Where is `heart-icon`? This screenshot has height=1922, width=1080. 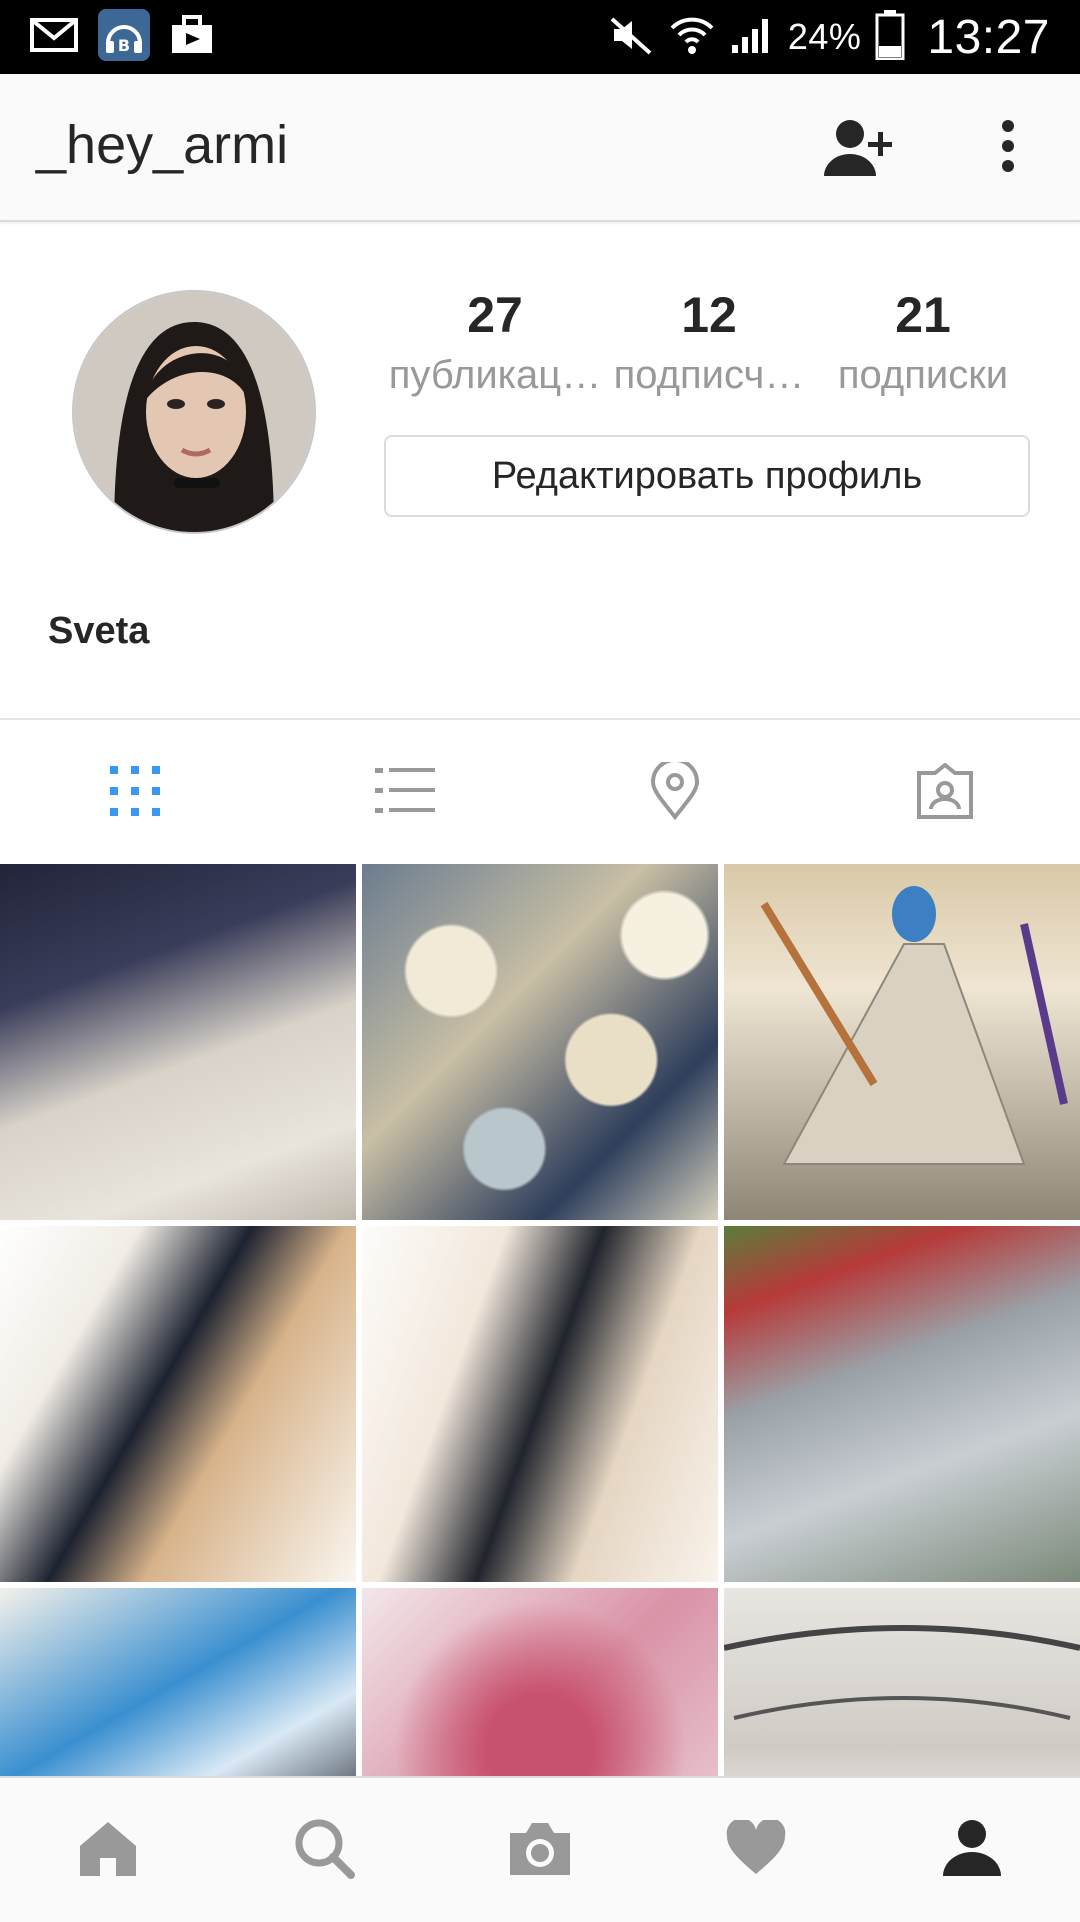 heart-icon is located at coordinates (756, 1849).